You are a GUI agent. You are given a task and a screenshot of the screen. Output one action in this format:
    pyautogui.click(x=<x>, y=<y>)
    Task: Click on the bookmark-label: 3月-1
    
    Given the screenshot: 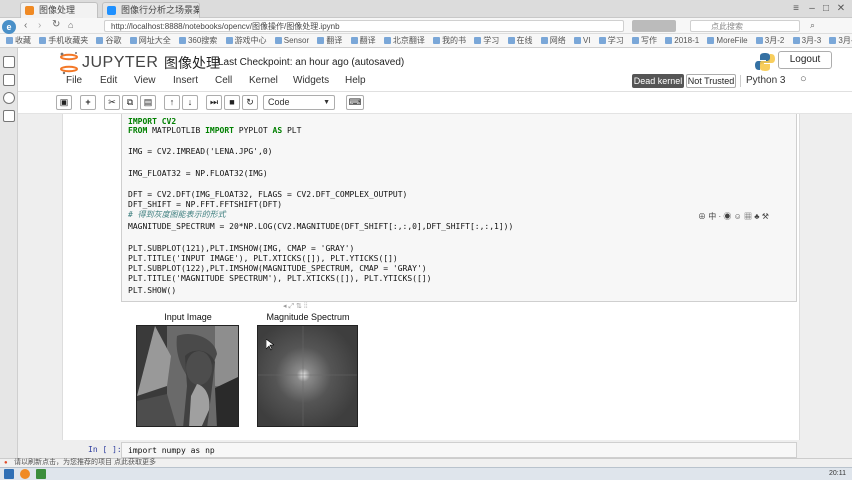 What is the action you would take?
    pyautogui.click(x=845, y=40)
    